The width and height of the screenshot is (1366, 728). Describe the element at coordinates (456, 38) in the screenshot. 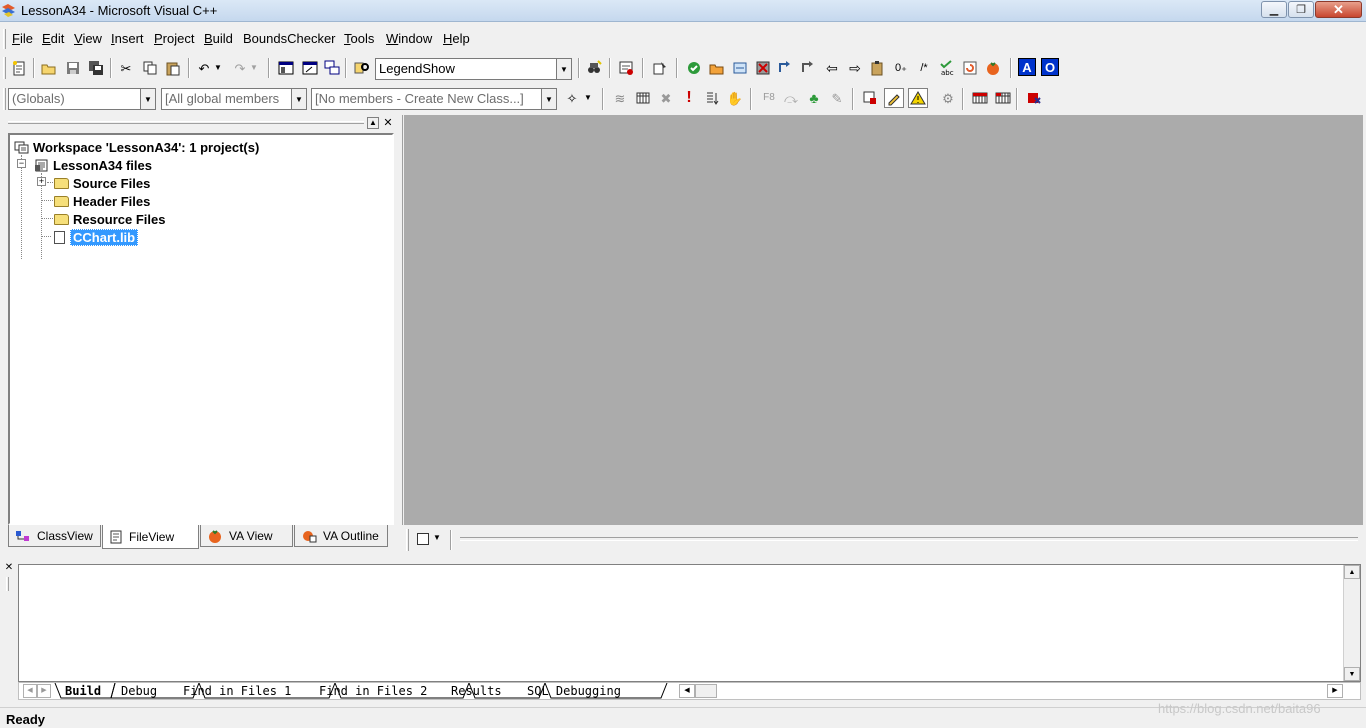

I see `menu-help: Help` at that location.